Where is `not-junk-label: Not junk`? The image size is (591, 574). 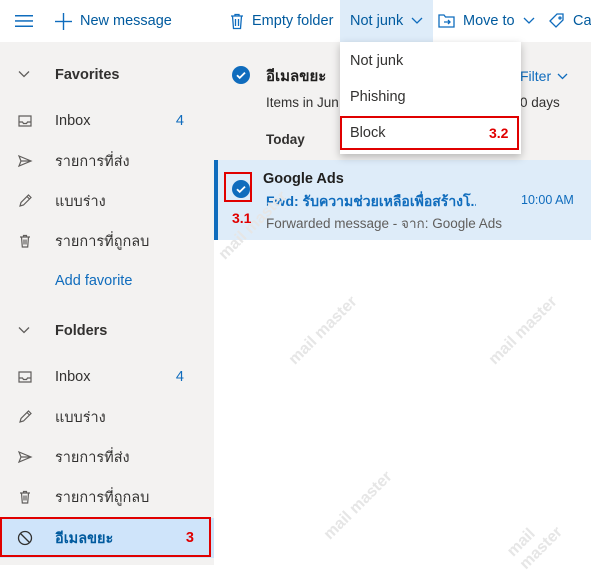 not-junk-label: Not junk is located at coordinates (377, 21).